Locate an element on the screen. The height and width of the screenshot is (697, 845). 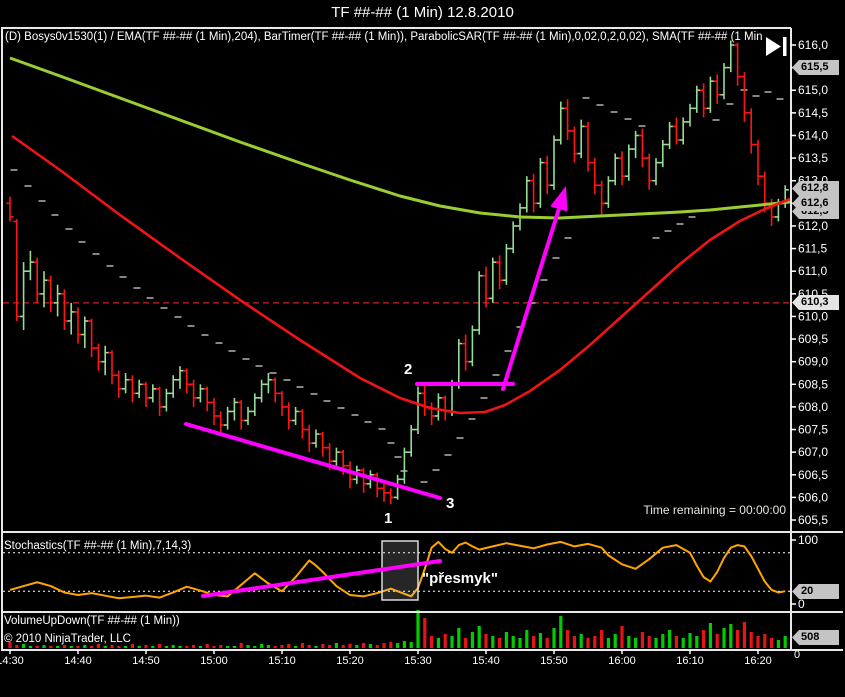
time-tick-label: 14:40 is located at coordinates (78, 661).